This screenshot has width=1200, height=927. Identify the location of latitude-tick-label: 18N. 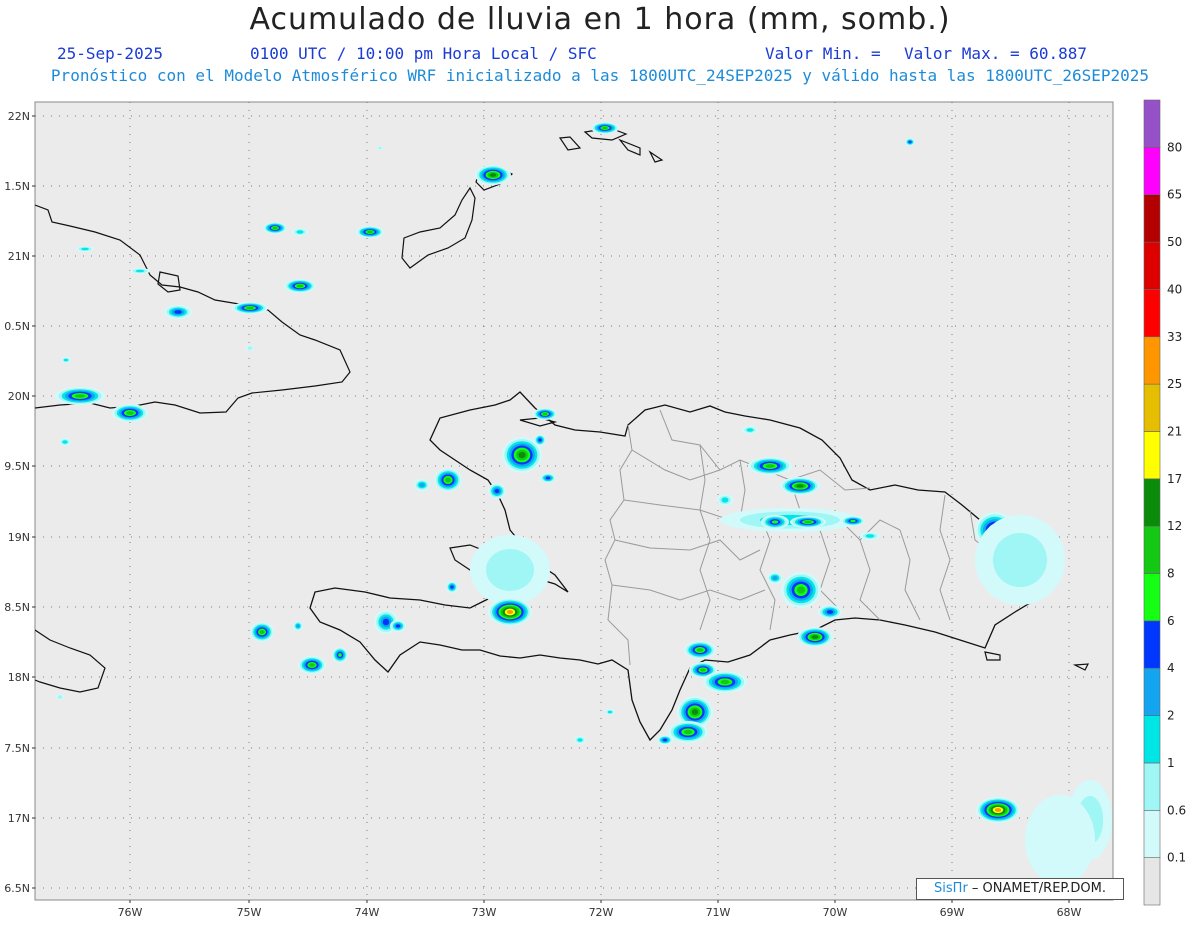
(19, 677).